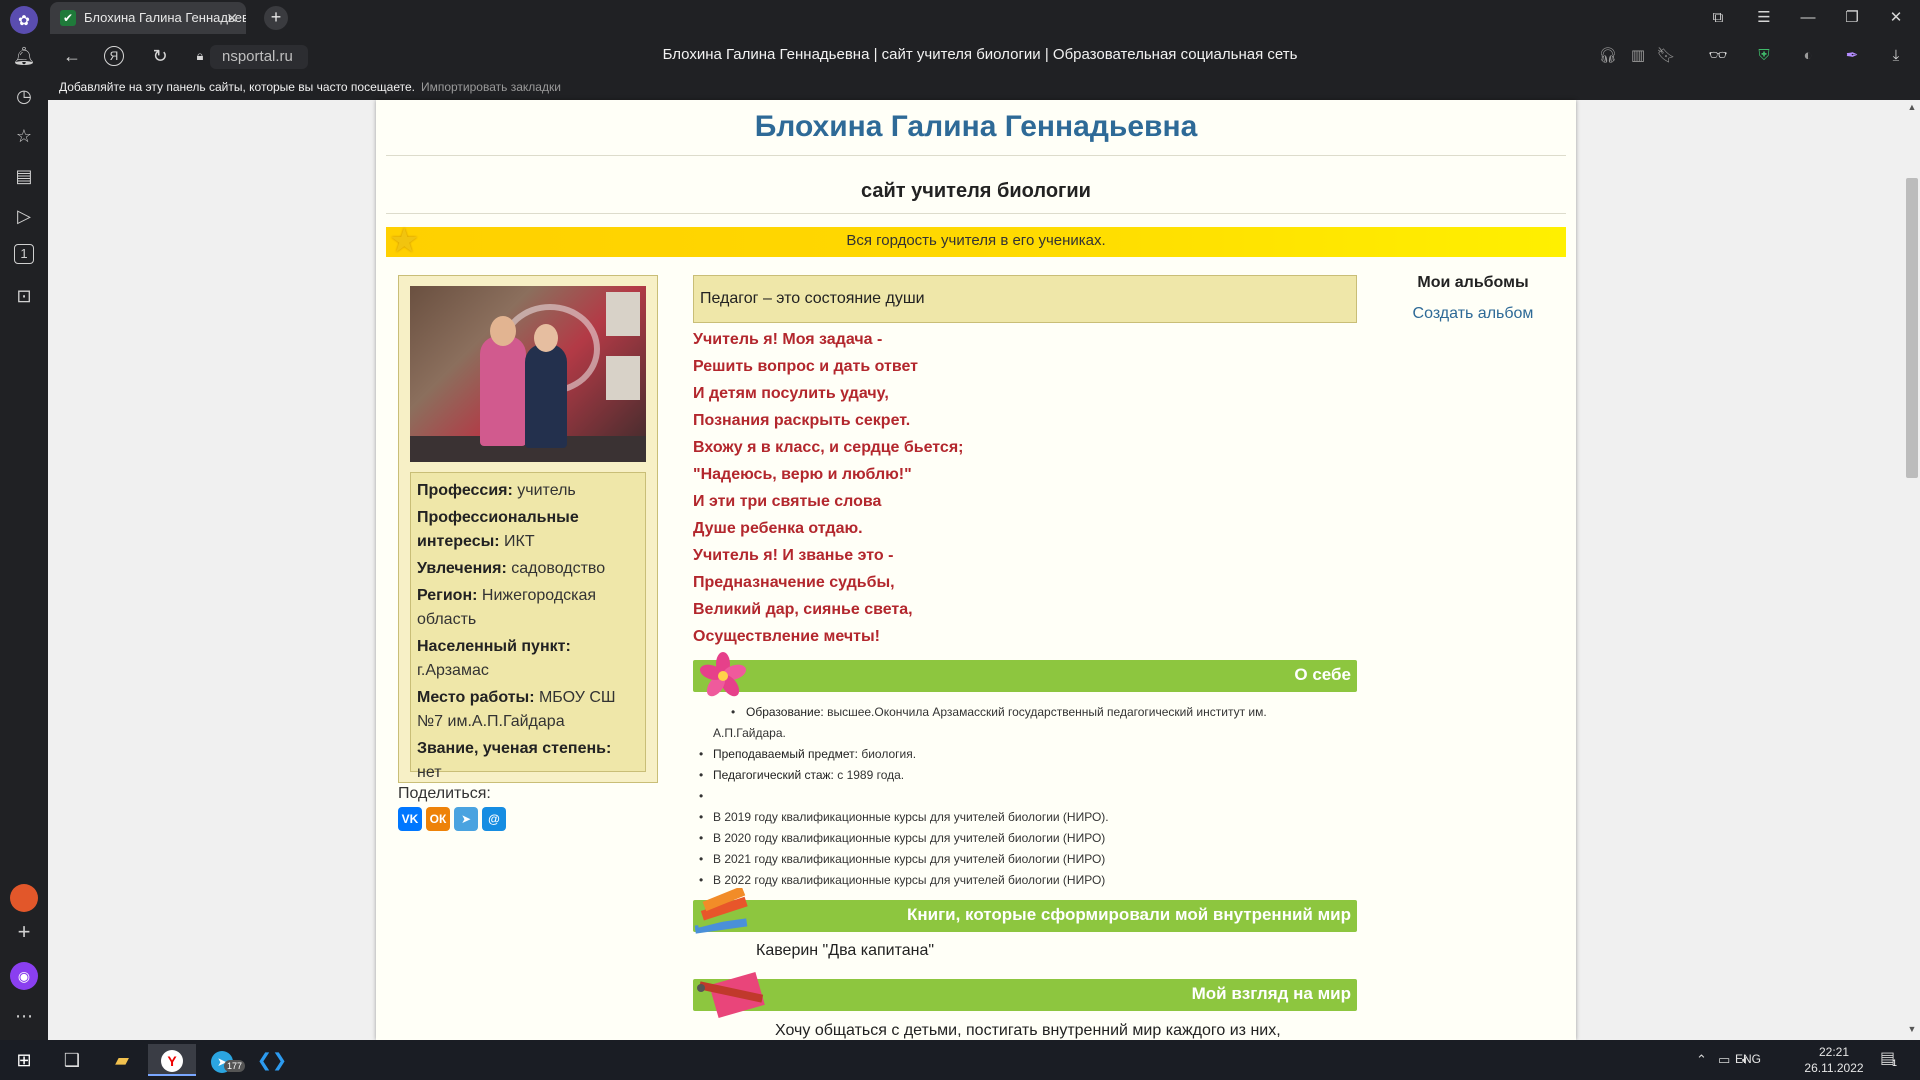 This screenshot has width=1920, height=1080. What do you see at coordinates (122, 1060) in the screenshot?
I see `file-explorer-icon: ▰` at bounding box center [122, 1060].